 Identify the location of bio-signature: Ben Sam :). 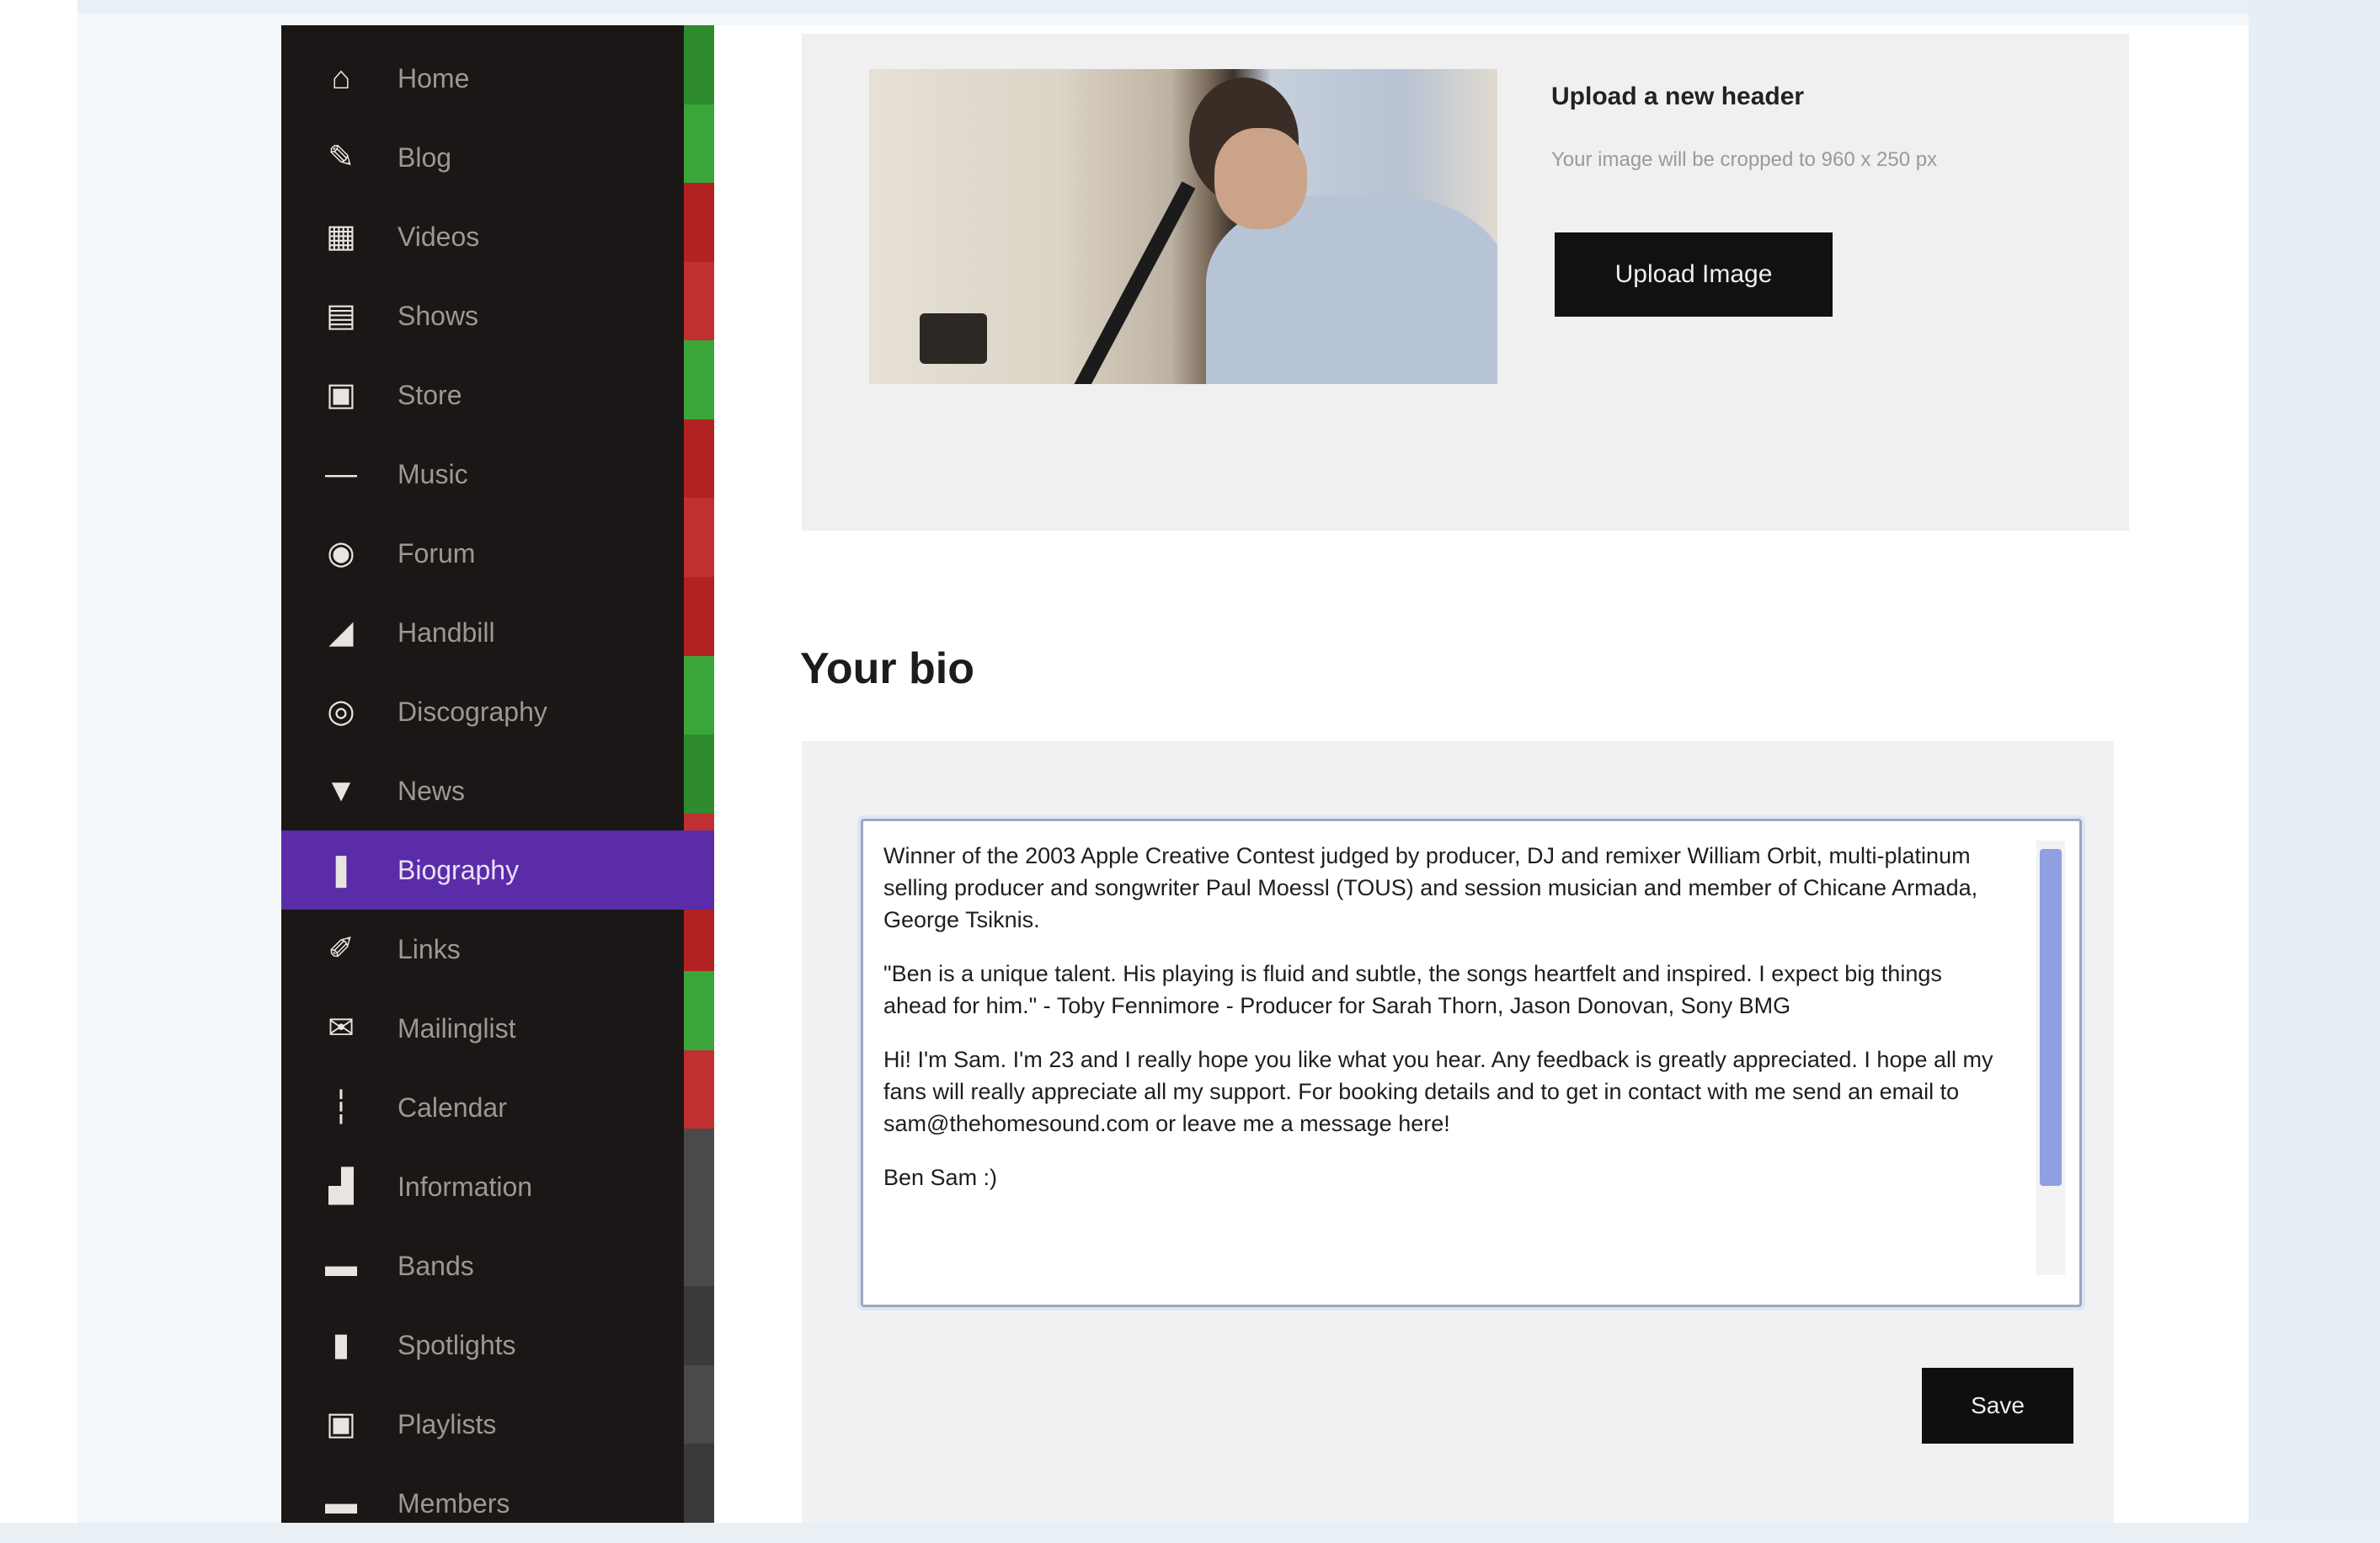
(940, 1177).